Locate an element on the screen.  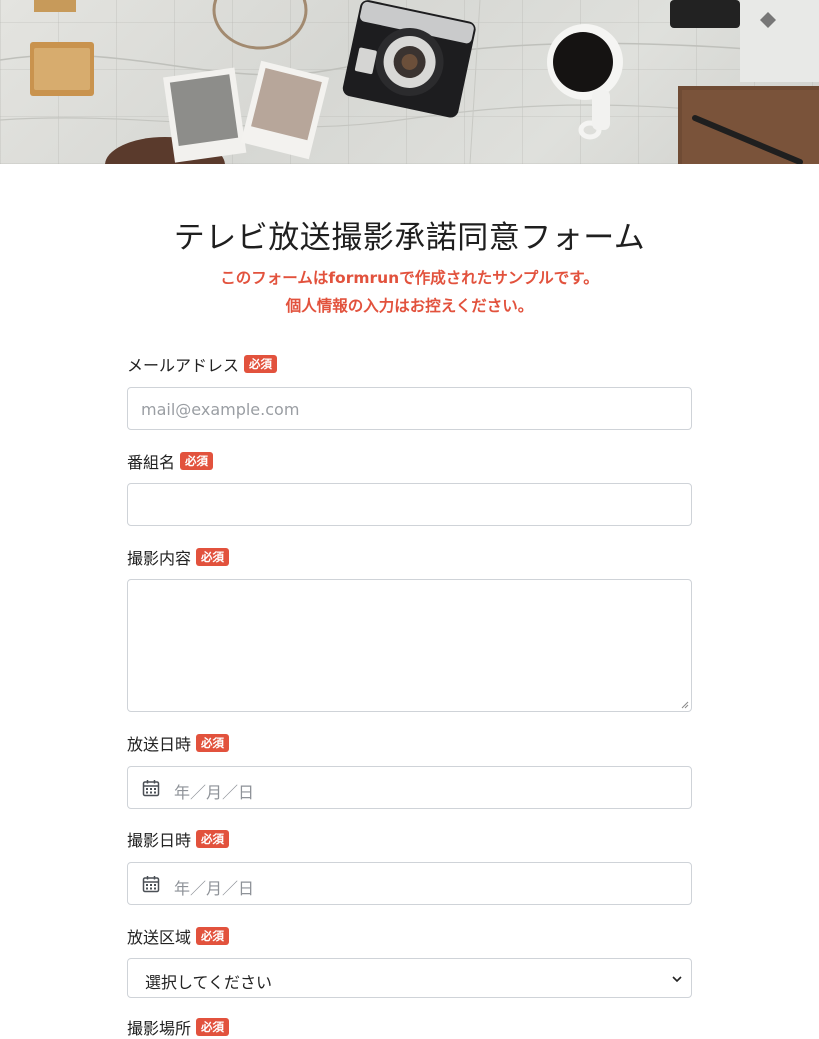
broadcast-area-label-text: 放送区域 is located at coordinates (159, 937).